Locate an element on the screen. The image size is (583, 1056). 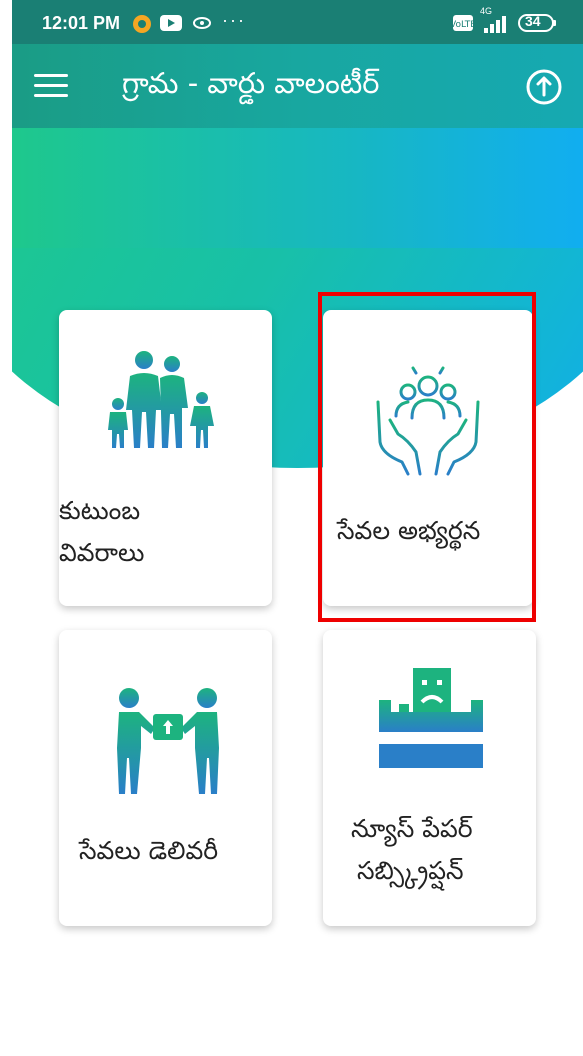
svg-text: VoLTE is located at coordinates (463, 25).